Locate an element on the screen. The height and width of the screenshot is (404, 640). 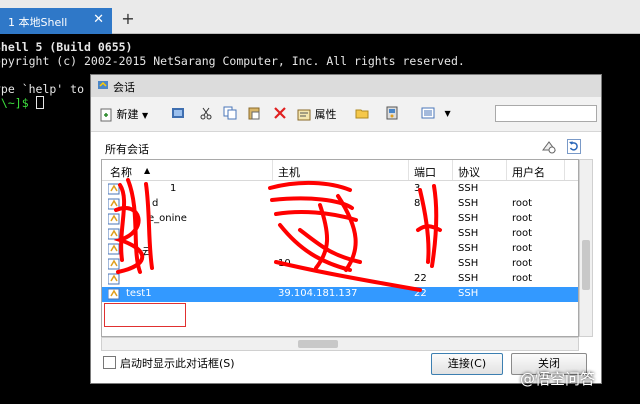
prompt-text: :\~]$ is located at coordinates (14, 103).